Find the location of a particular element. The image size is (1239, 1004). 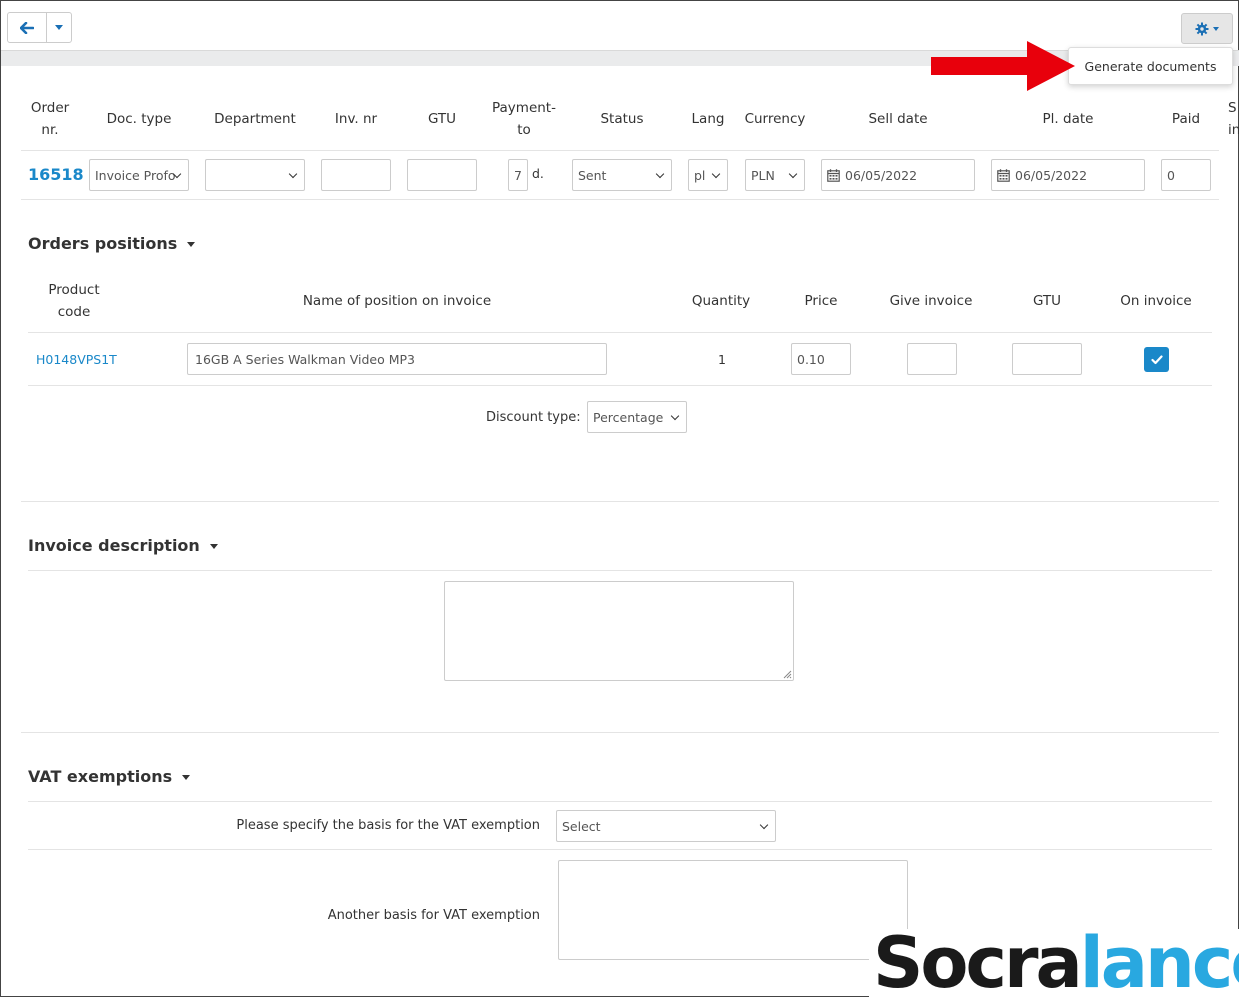

resize-handle-icon is located at coordinates (787, 674).